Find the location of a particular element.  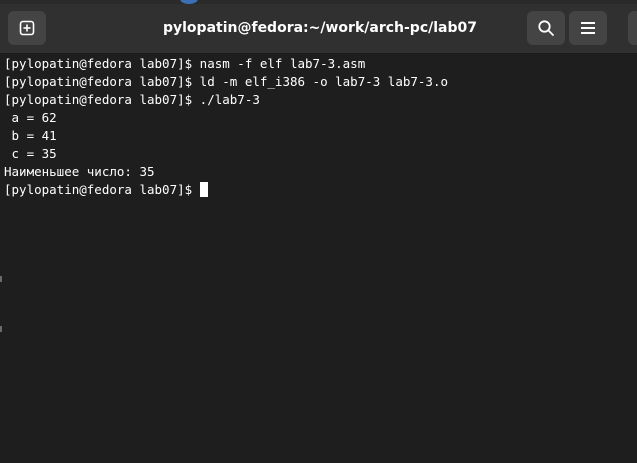

menu-button is located at coordinates (588, 28).